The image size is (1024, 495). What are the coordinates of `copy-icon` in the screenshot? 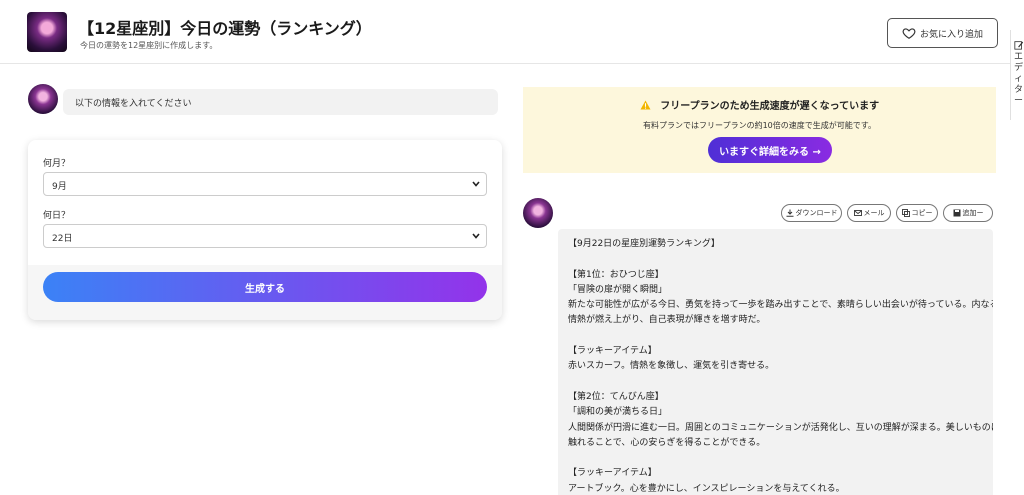 It's located at (905, 213).